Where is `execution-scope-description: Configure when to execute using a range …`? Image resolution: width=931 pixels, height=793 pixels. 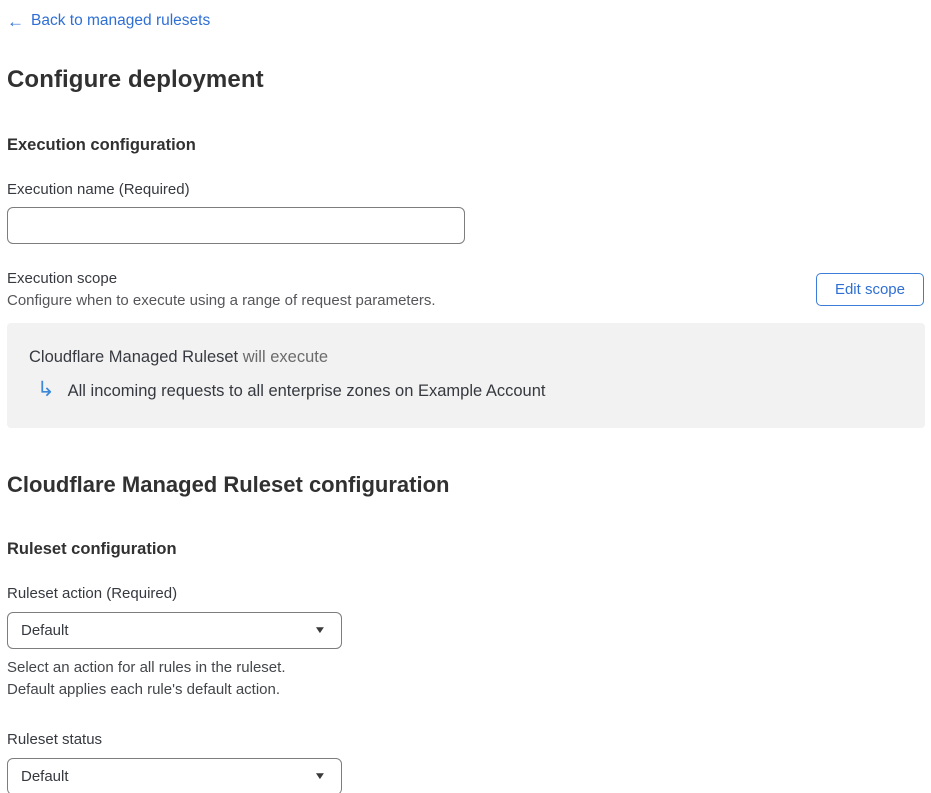 execution-scope-description: Configure when to execute using a range … is located at coordinates (221, 300).